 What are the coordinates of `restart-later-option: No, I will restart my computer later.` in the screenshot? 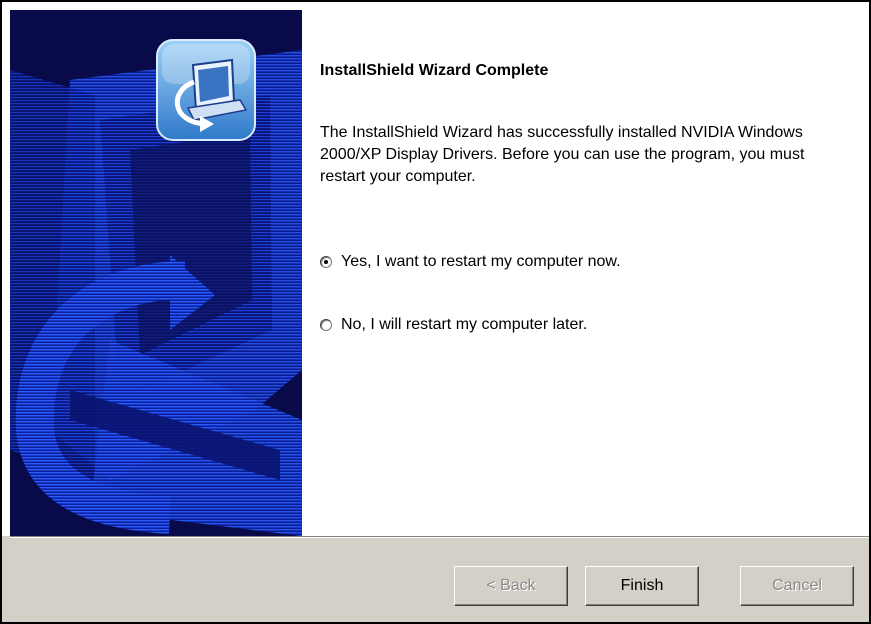 It's located at (453, 325).